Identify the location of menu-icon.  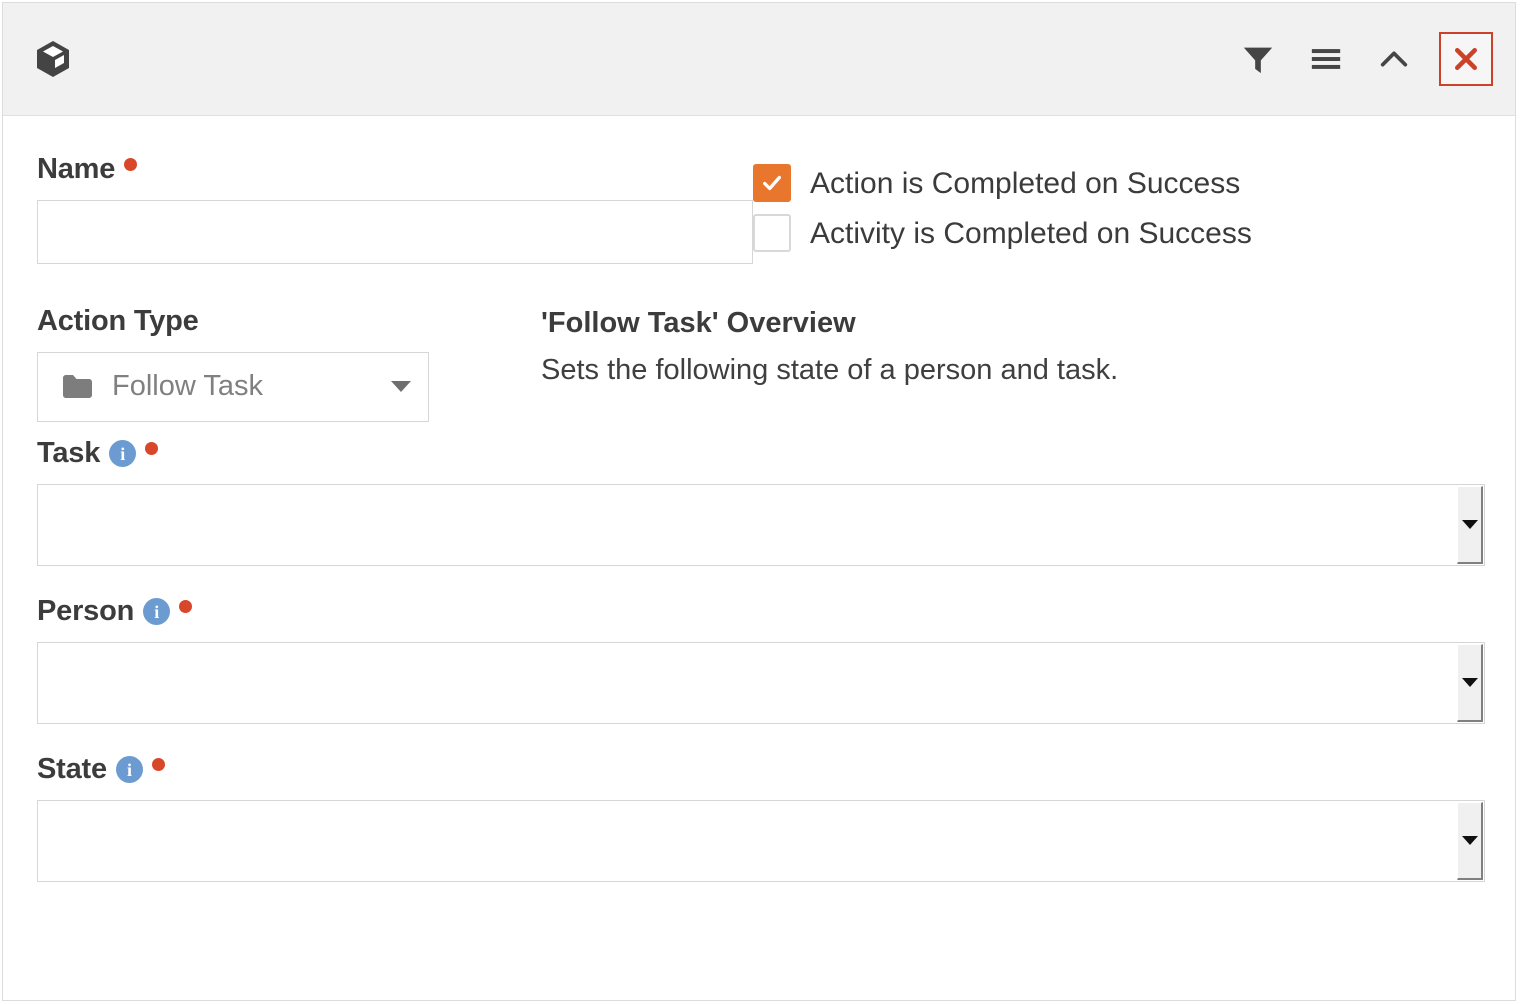
(1326, 59).